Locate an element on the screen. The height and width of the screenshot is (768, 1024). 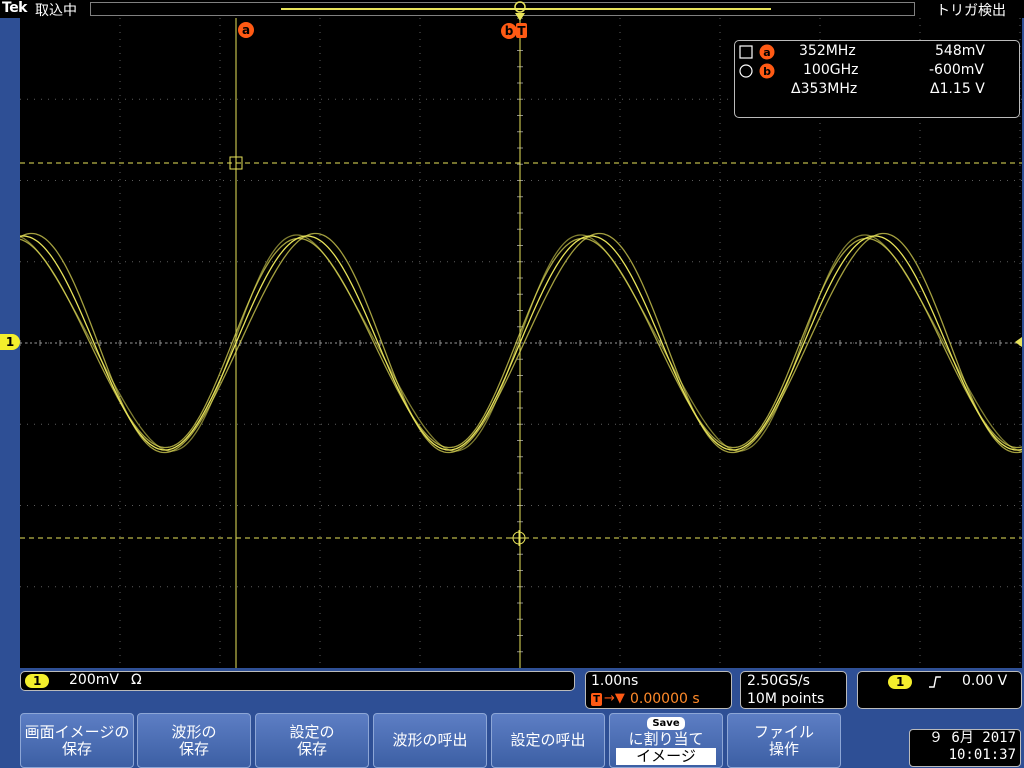
cursor-a-badge: a is located at coordinates (767, 52).